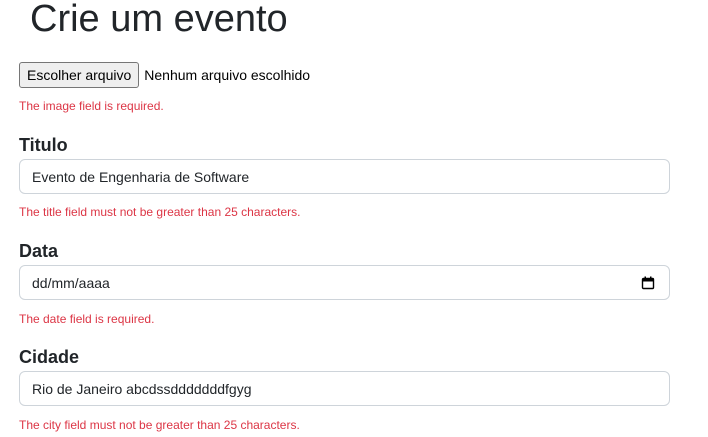  I want to click on data-label: Data, so click(39, 251).